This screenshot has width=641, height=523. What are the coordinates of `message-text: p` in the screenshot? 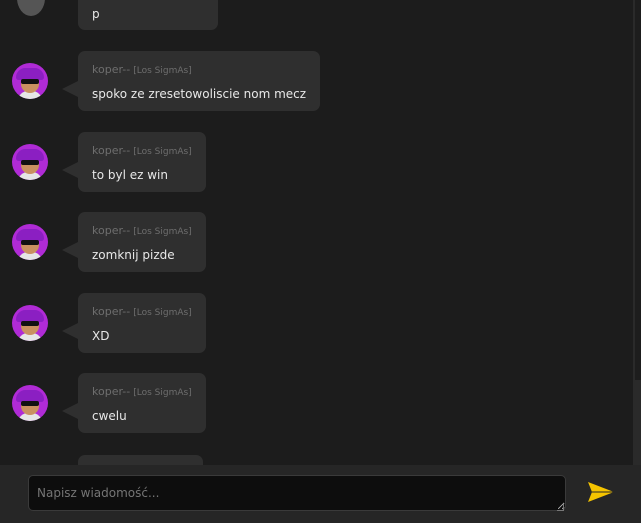 It's located at (96, 14).